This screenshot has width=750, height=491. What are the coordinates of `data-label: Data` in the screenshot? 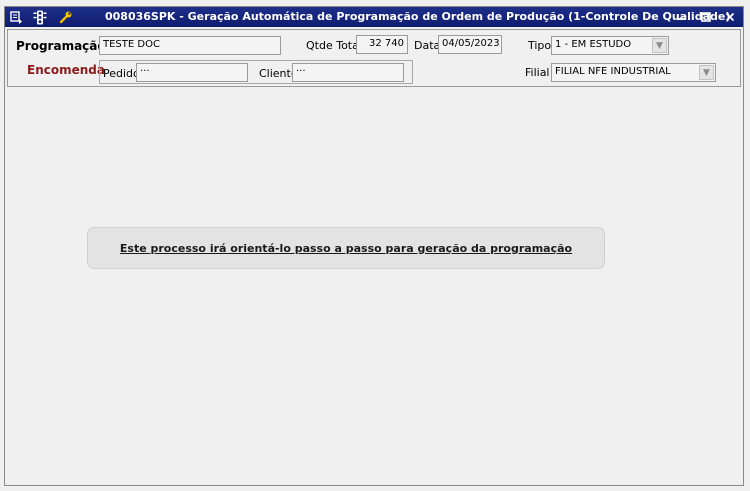 It's located at (427, 45).